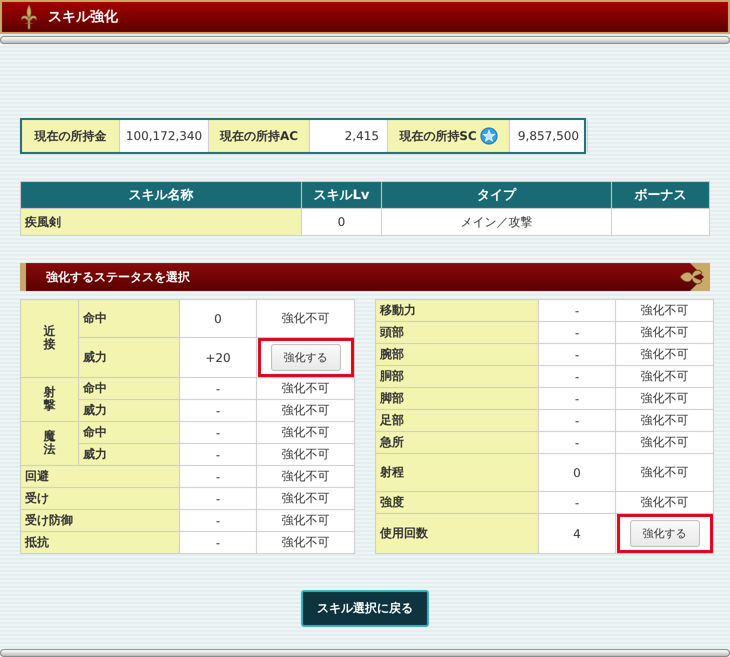 The width and height of the screenshot is (730, 657). What do you see at coordinates (661, 195) in the screenshot?
I see `column-header: ボーナス` at bounding box center [661, 195].